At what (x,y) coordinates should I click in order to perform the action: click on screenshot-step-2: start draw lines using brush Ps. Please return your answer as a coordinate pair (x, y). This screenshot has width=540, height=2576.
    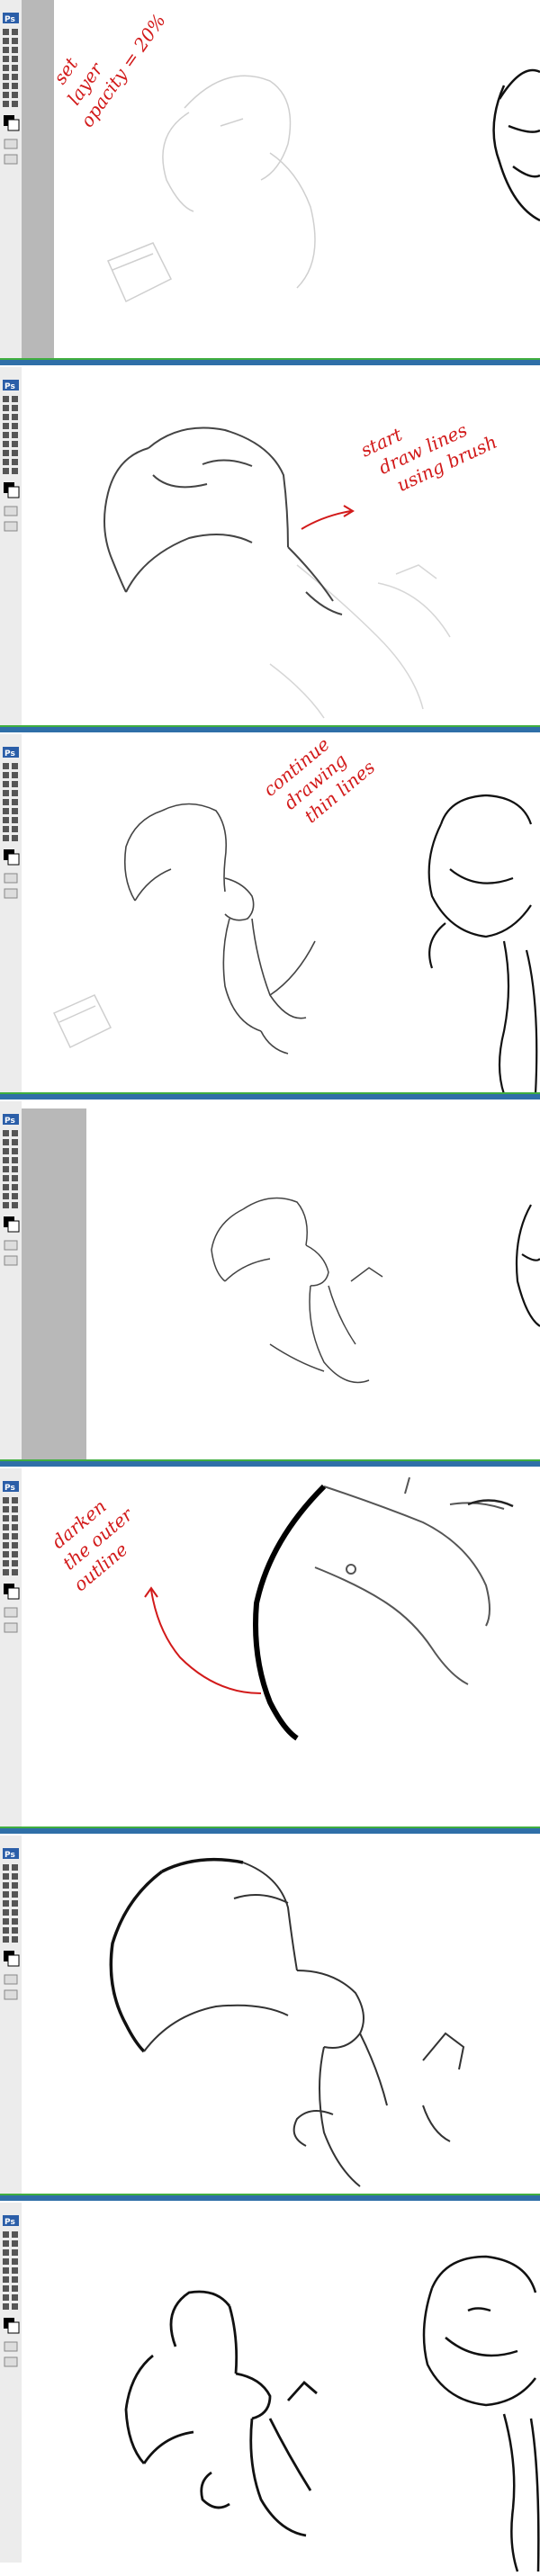
    Looking at the image, I should click on (270, 550).